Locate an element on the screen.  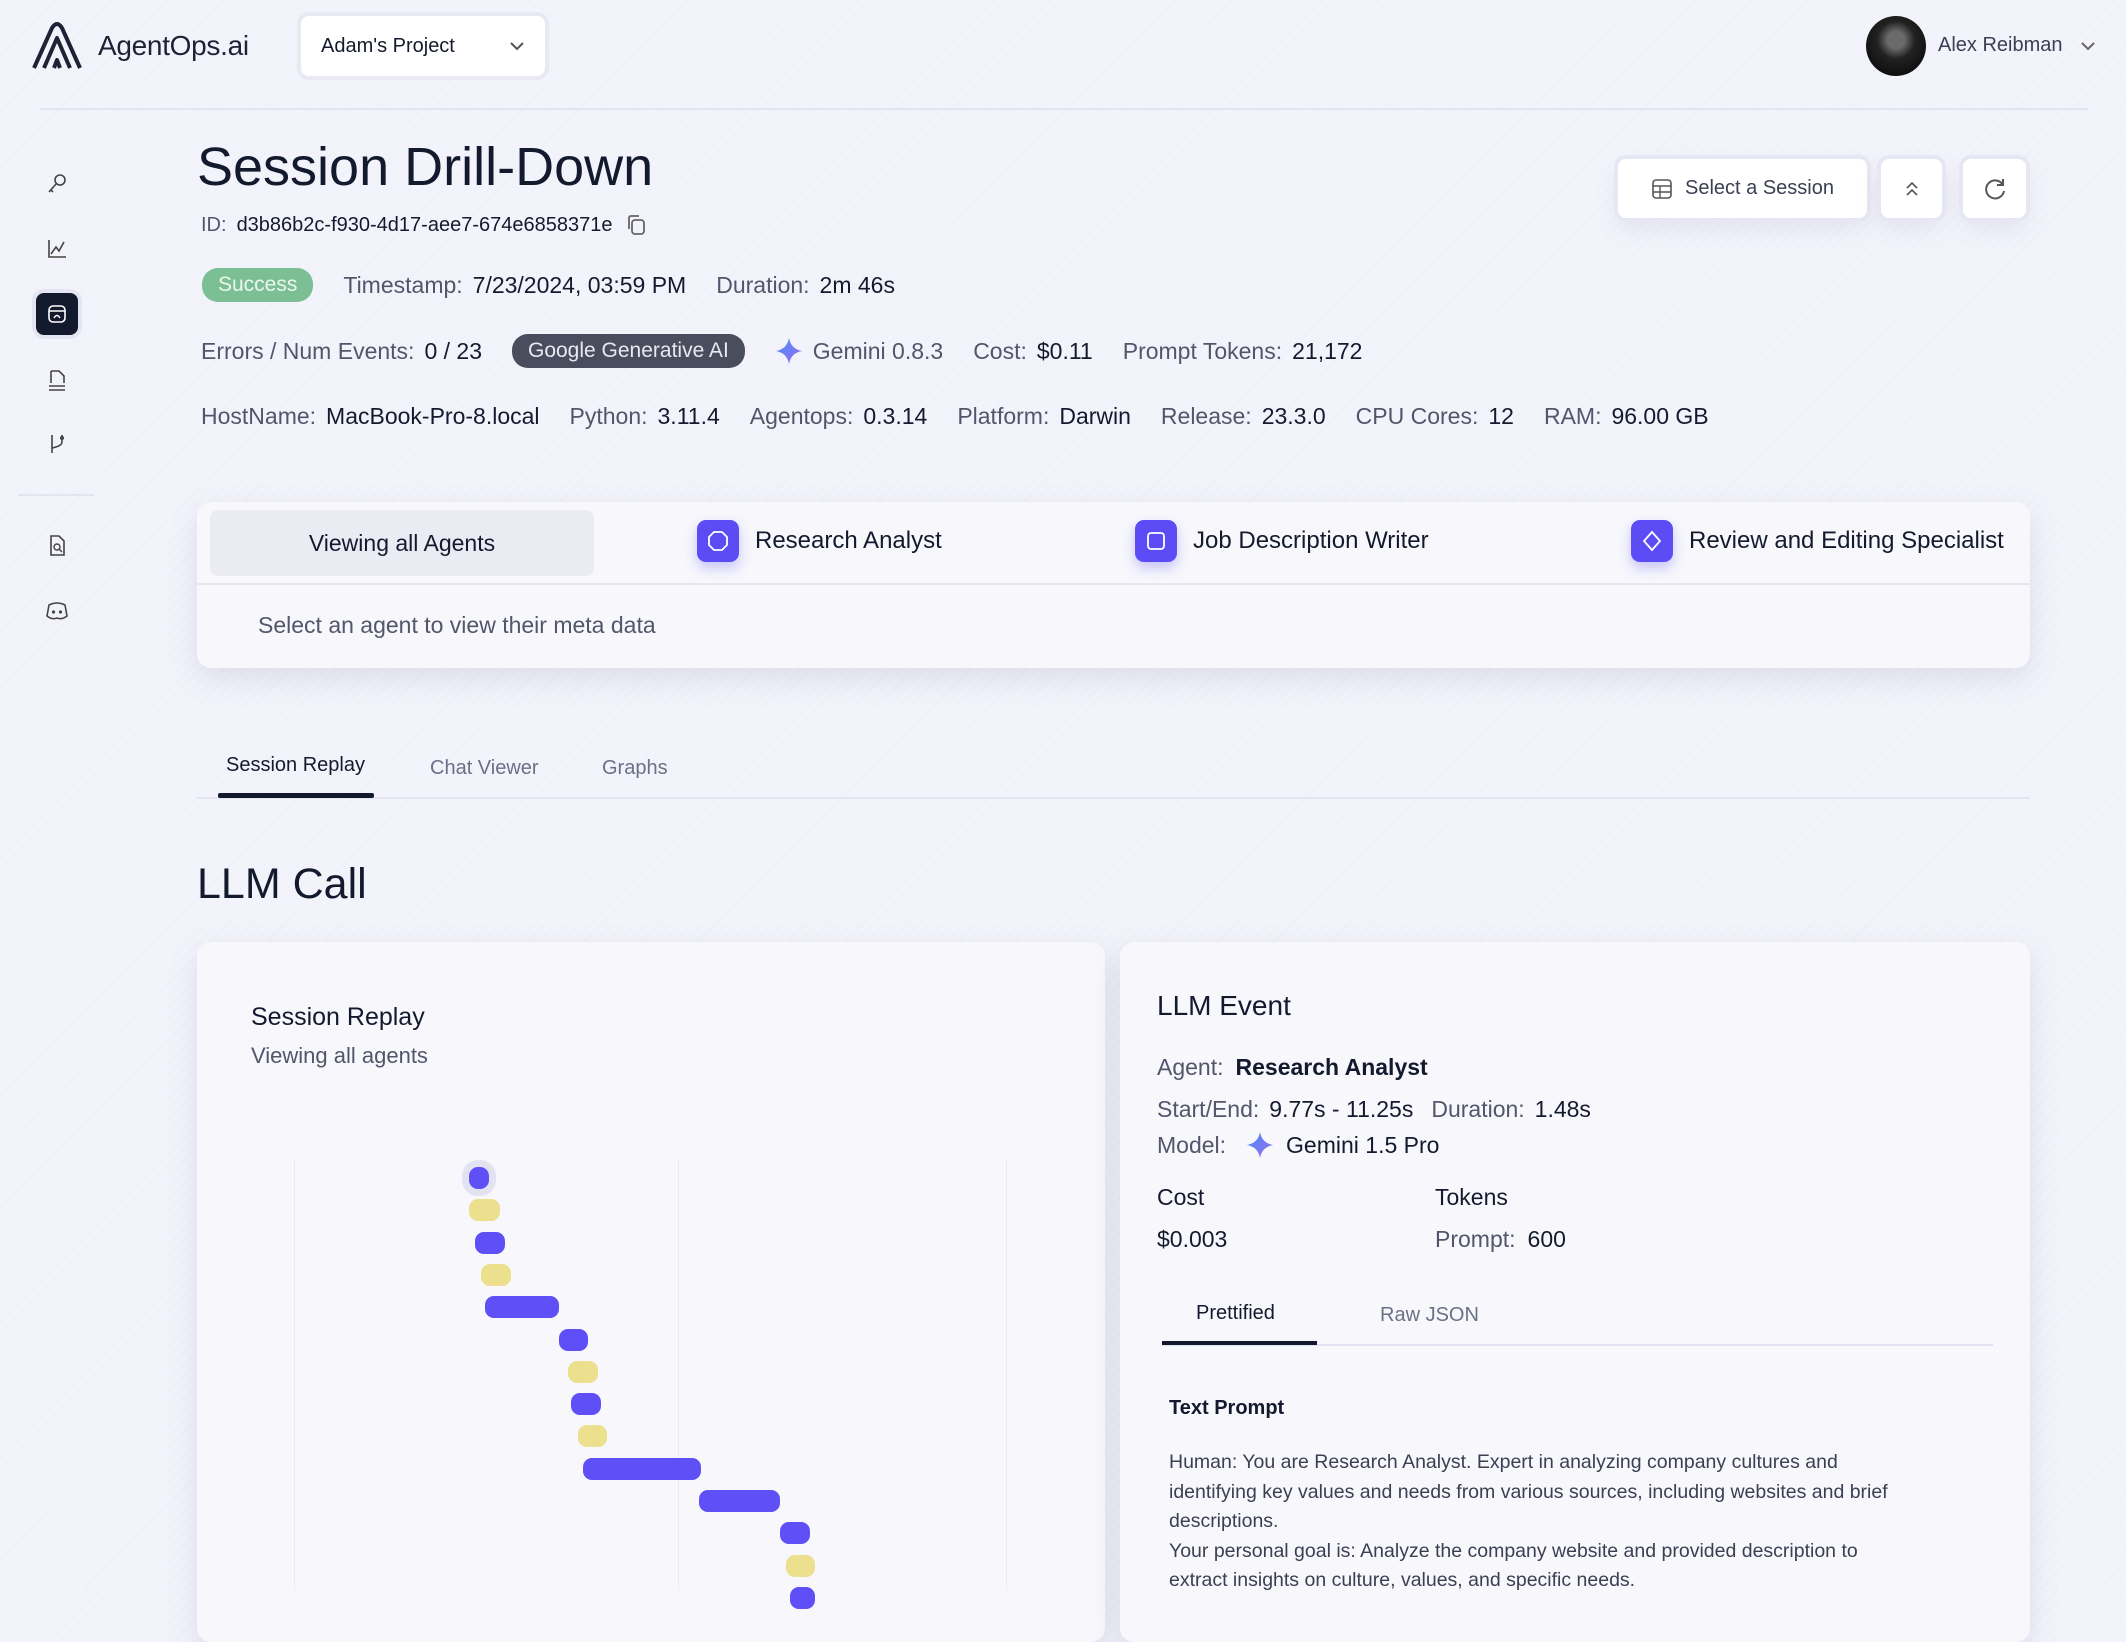
python-value: 3.11.4 is located at coordinates (688, 416).